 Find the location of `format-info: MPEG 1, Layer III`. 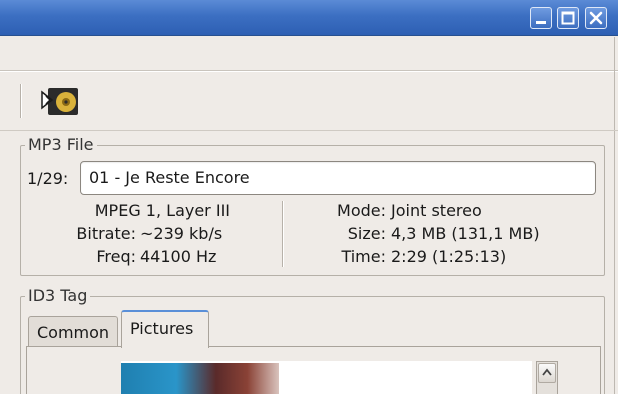

format-info: MPEG 1, Layer III is located at coordinates (162, 210).